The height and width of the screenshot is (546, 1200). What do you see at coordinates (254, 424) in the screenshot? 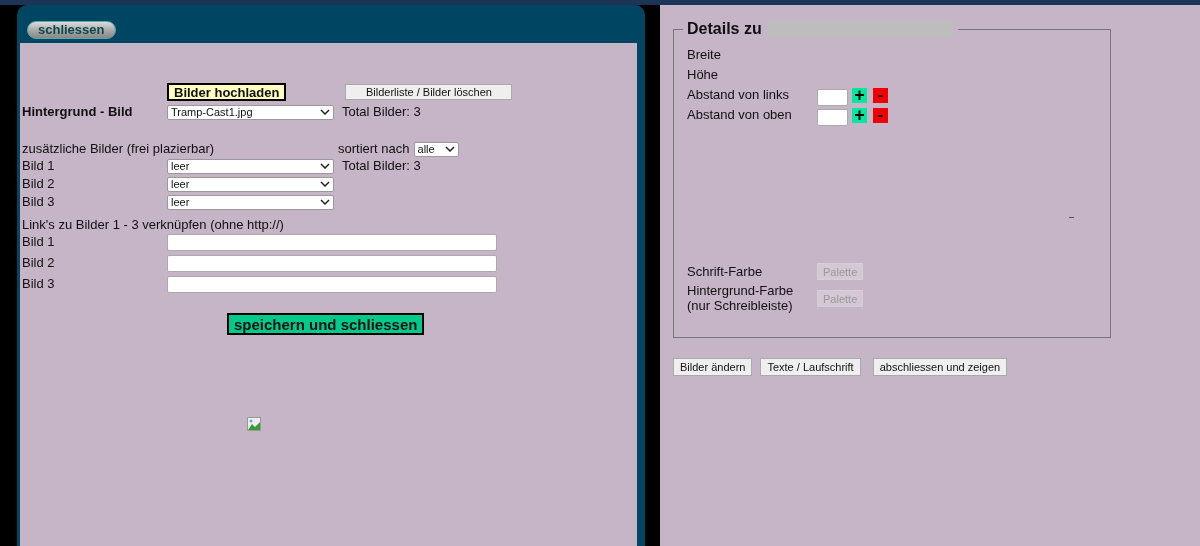
I see `broken-image-icon` at bounding box center [254, 424].